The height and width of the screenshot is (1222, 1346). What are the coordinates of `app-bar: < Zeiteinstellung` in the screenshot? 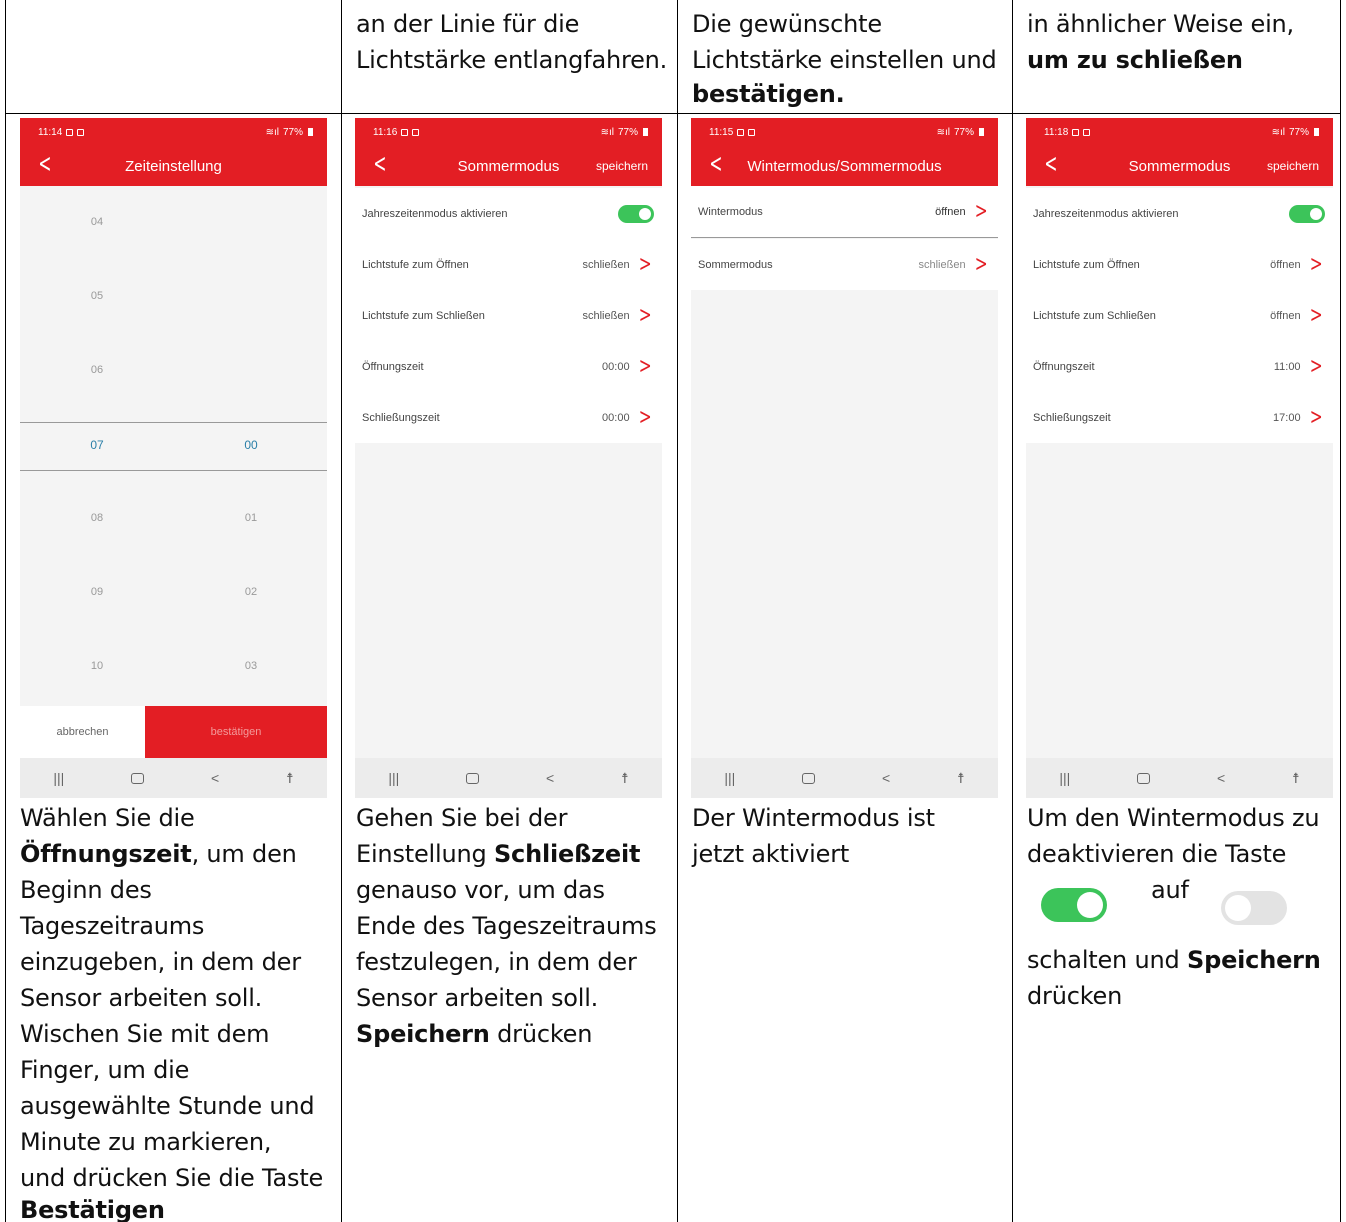 It's located at (173, 166).